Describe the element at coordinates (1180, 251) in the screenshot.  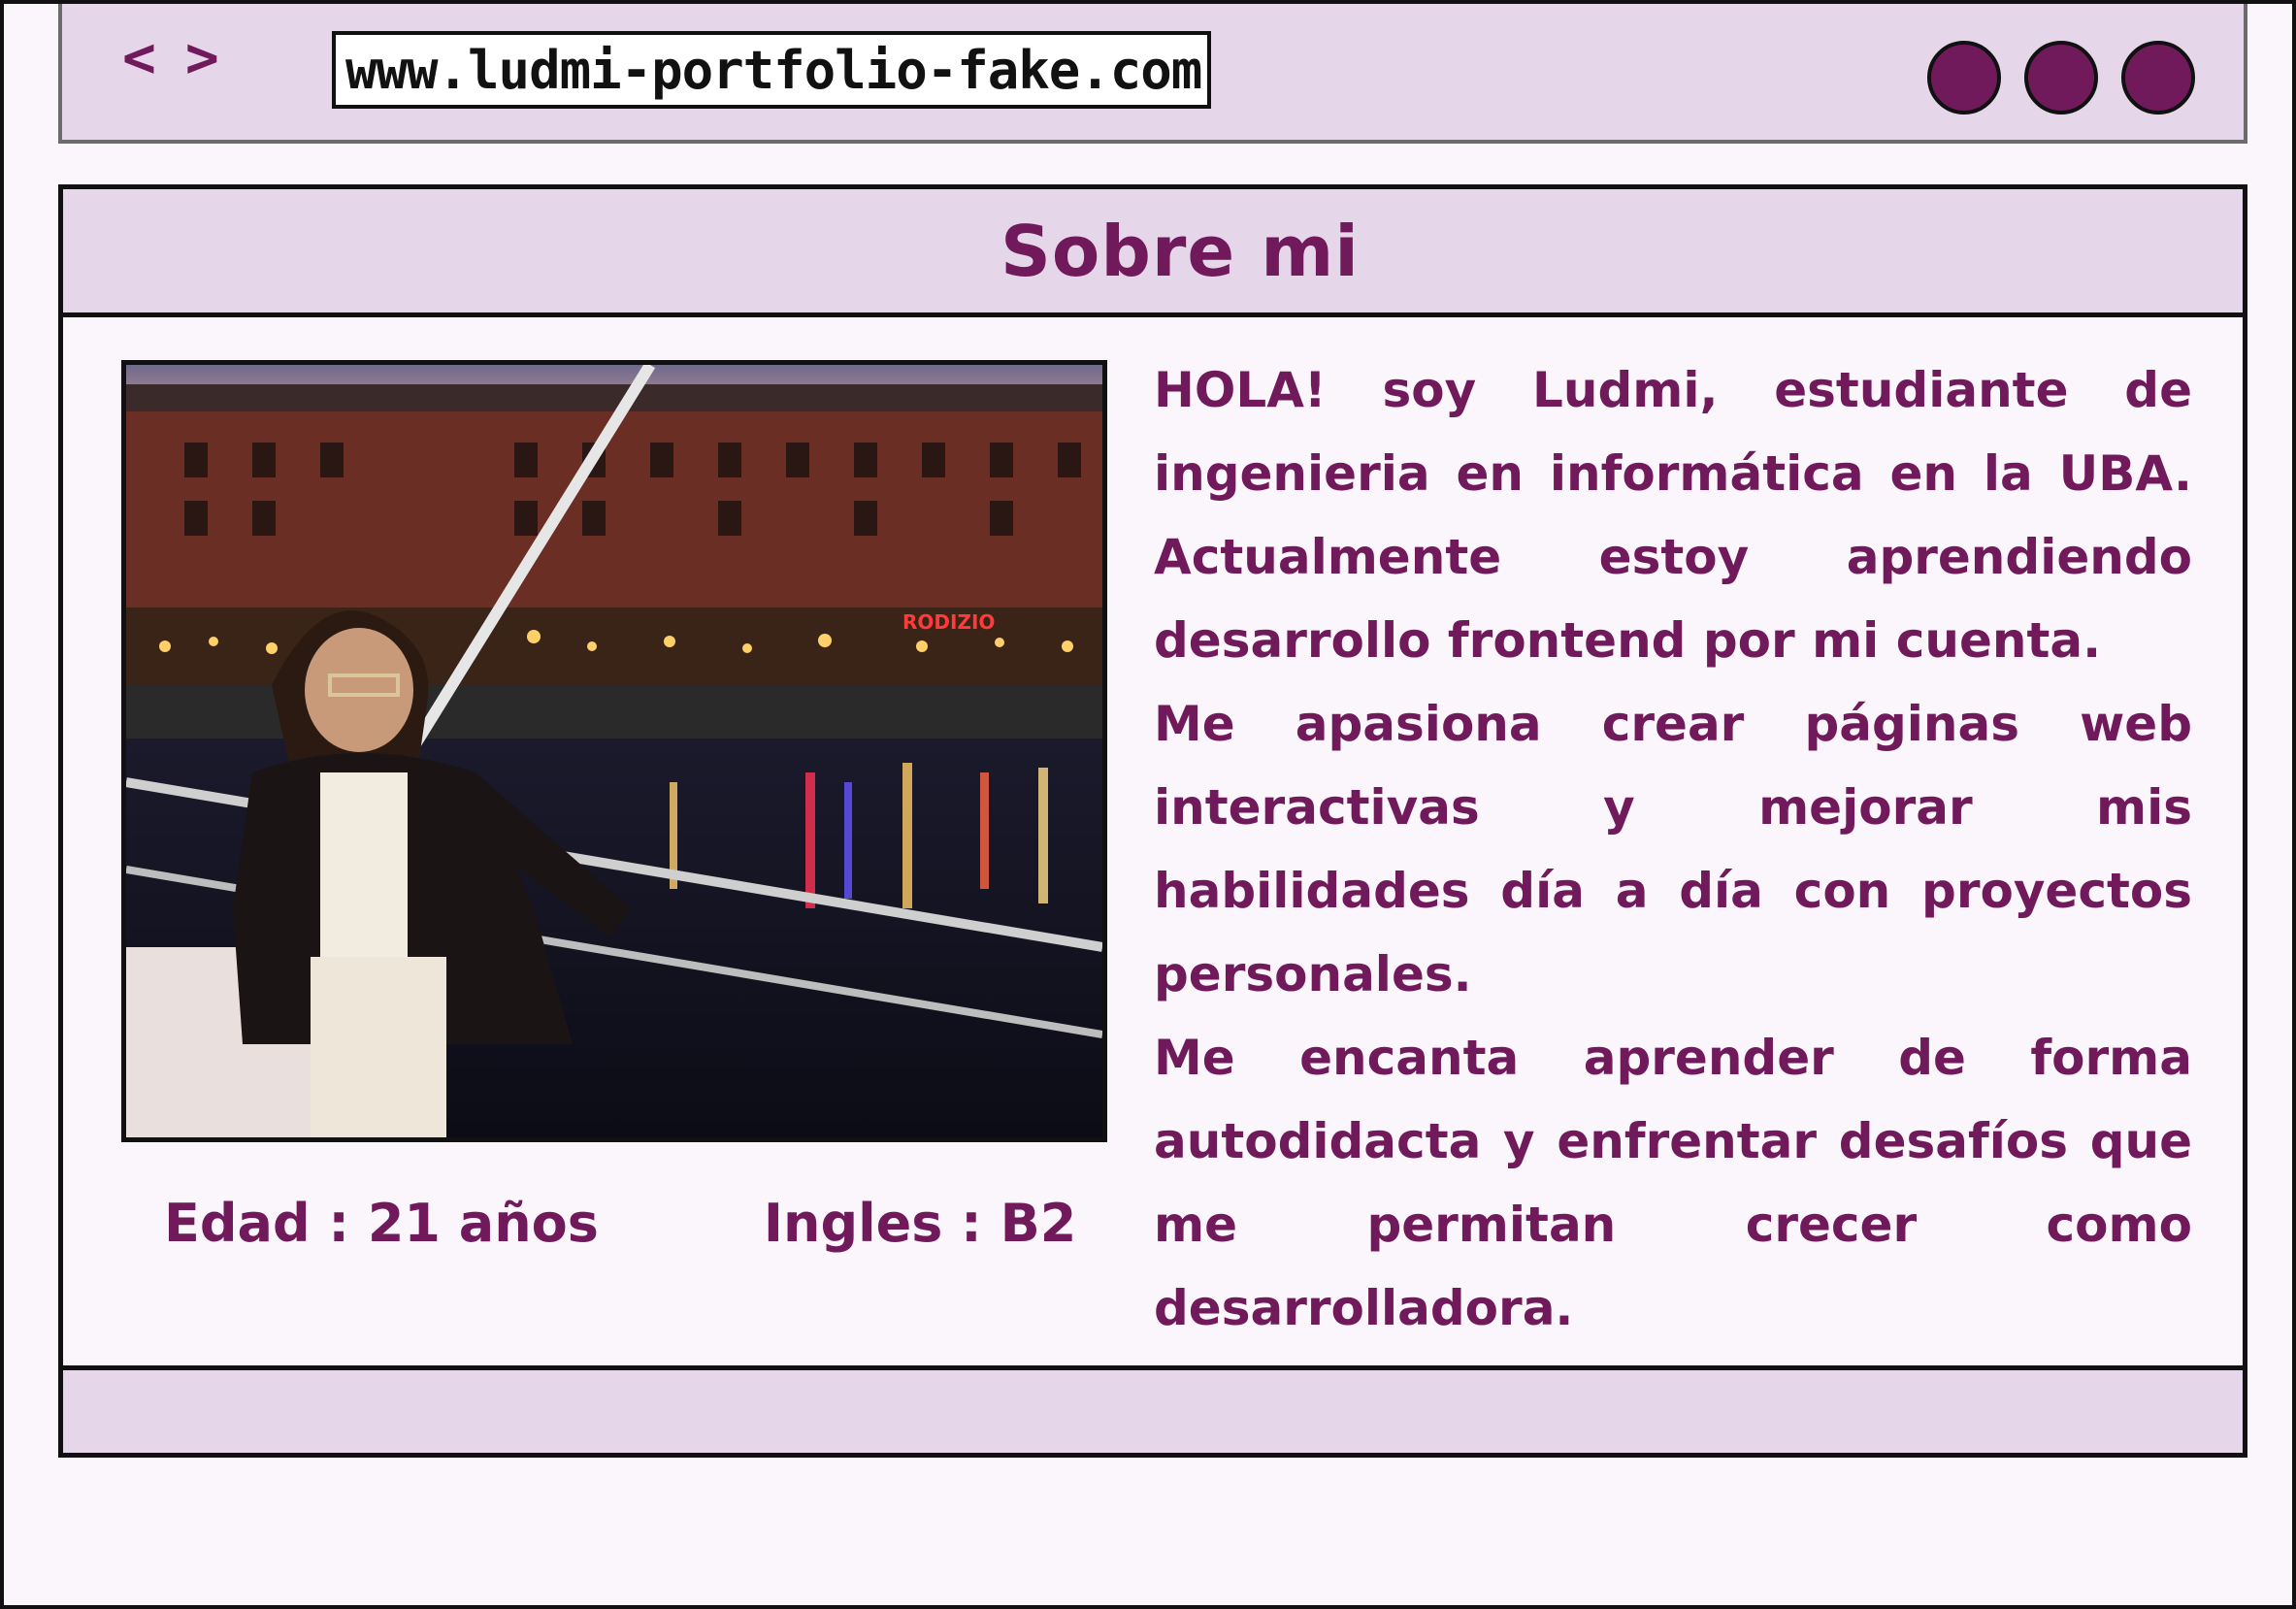
I see `section-title: Sobre mi` at that location.